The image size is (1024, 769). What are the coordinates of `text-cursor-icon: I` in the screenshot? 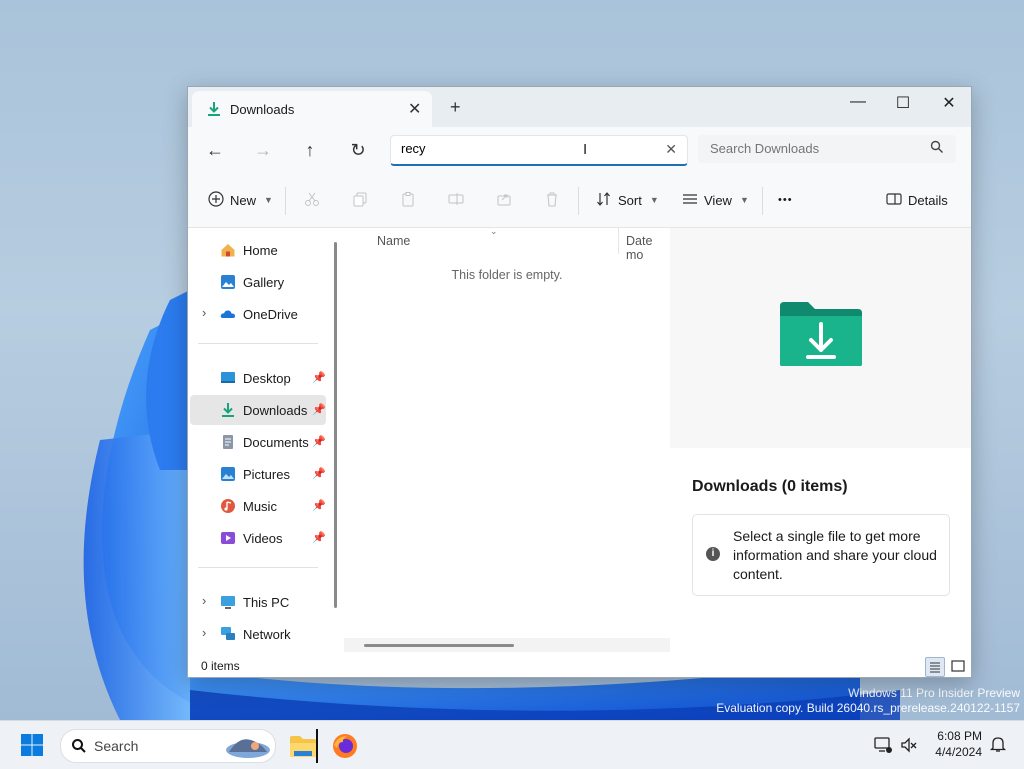 It's located at (585, 149).